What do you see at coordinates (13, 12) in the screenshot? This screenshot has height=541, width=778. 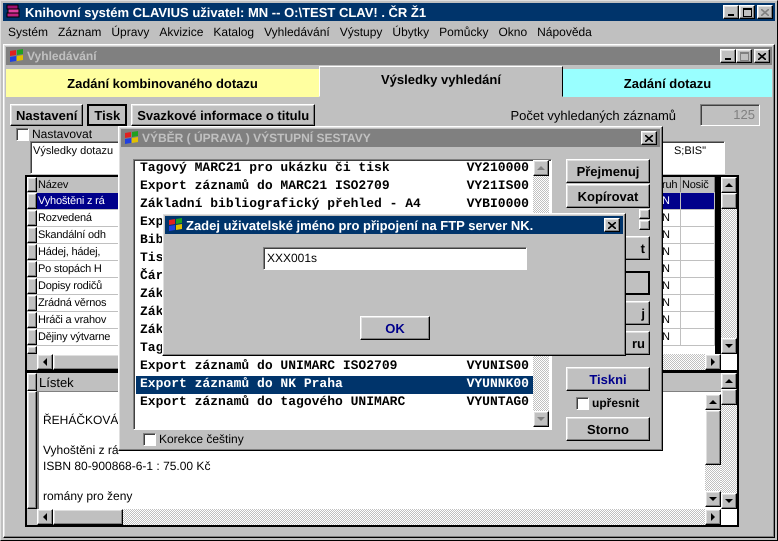 I see `books-icon` at bounding box center [13, 12].